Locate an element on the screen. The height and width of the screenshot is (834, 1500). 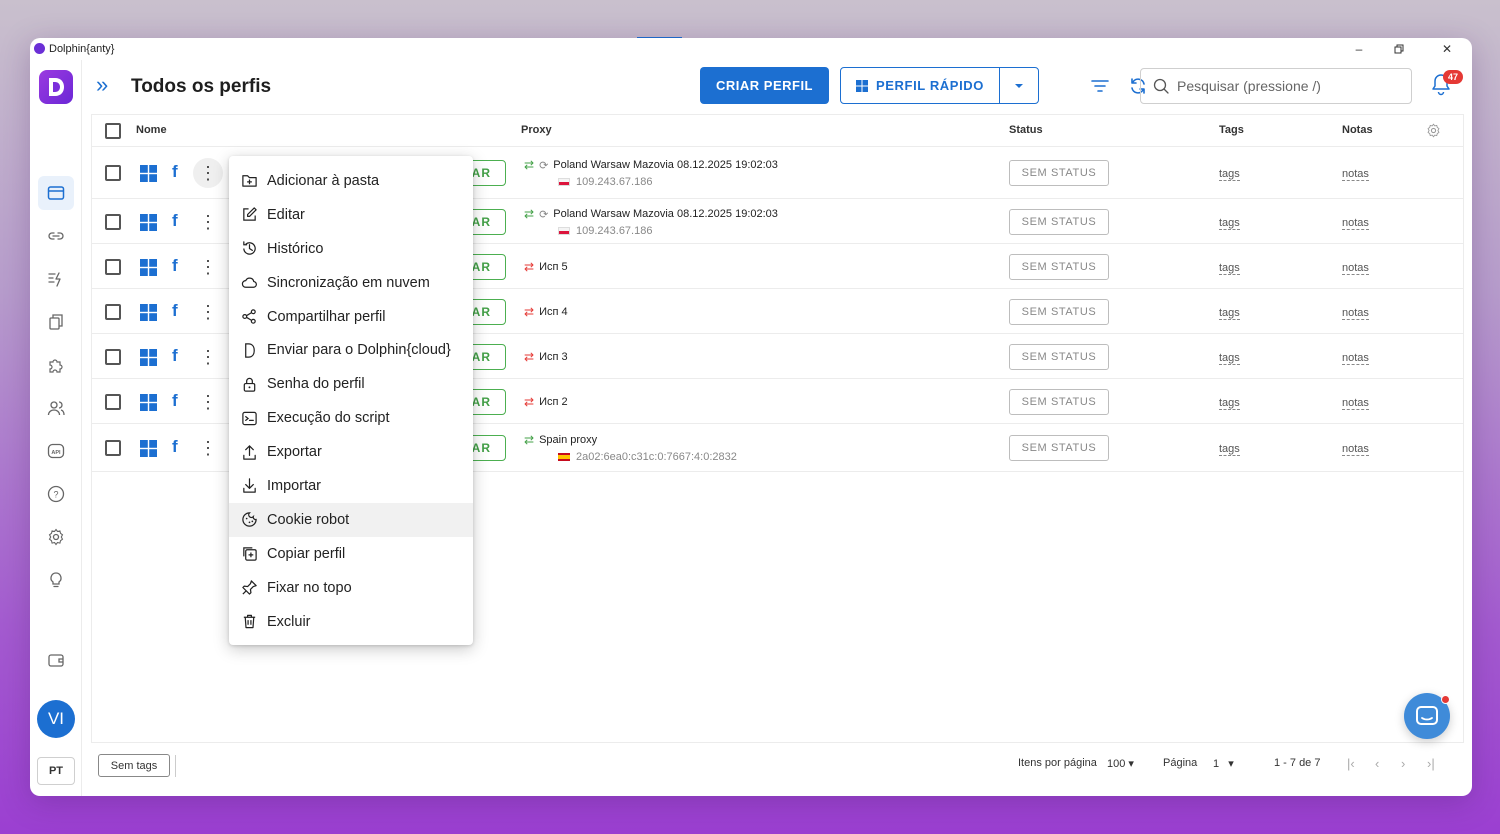
menu-item-share: Compartilhar perfil is located at coordinates (351, 317).